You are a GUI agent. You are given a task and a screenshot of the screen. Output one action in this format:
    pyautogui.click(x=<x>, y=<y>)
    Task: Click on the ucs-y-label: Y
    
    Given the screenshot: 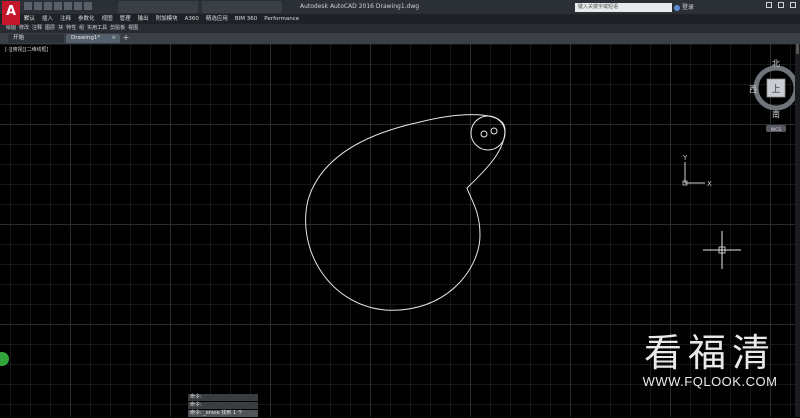 What is the action you would take?
    pyautogui.click(x=685, y=158)
    